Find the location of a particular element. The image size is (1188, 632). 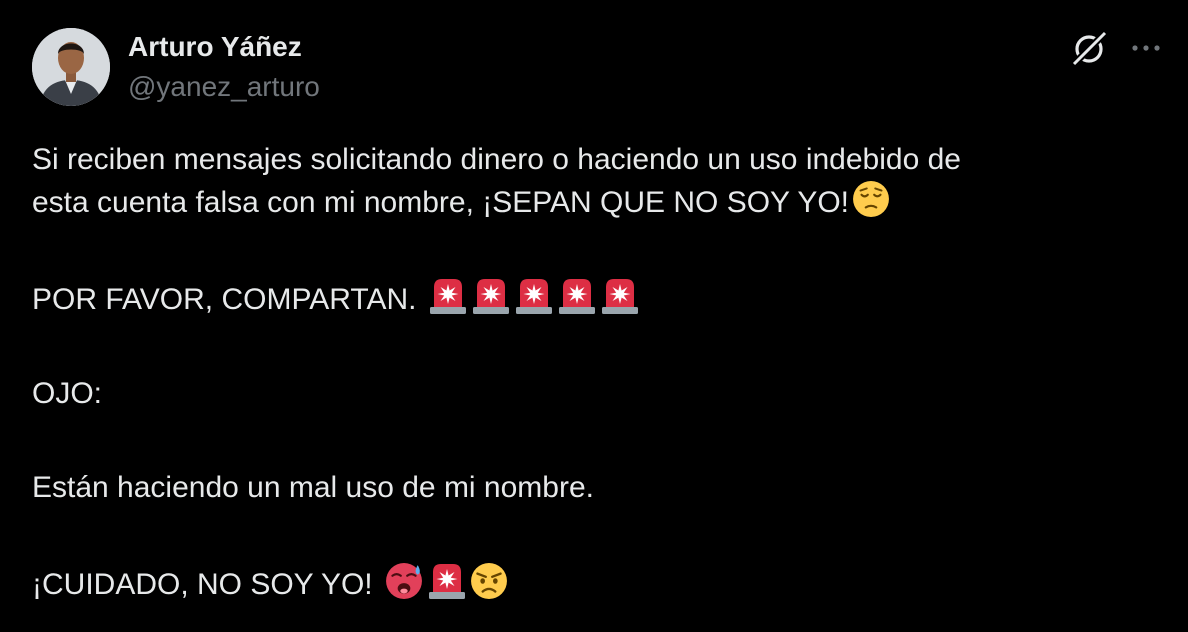

tweet-line: Están haciendo un mal uso de mi nombre. is located at coordinates (313, 487).